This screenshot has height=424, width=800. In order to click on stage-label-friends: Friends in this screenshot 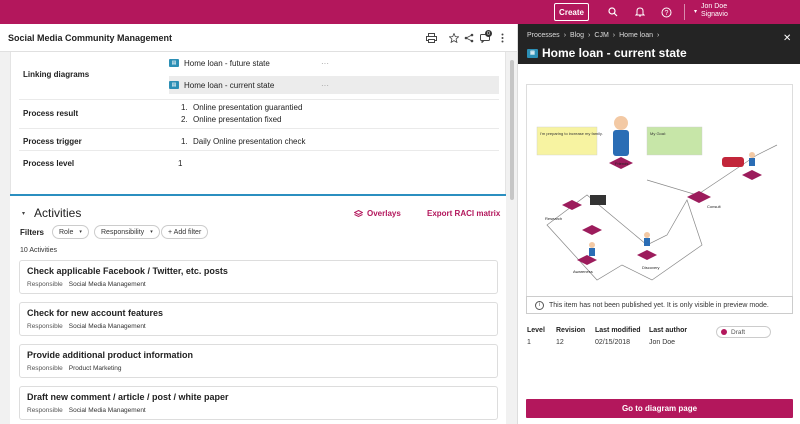, I will do `click(621, 163)`.